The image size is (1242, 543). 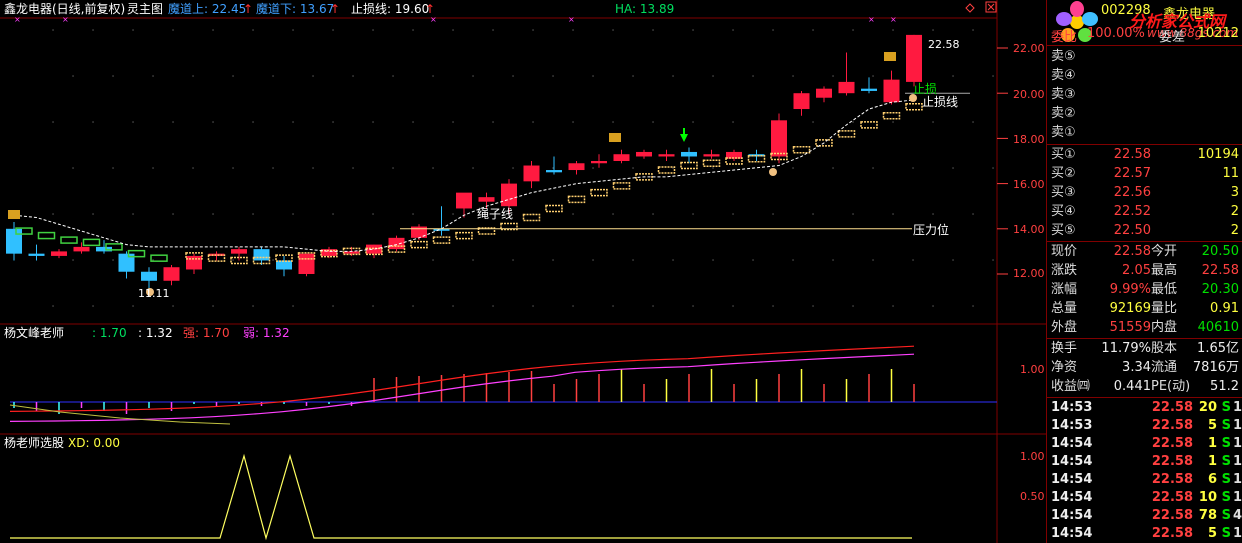 I want to click on tick-volume: 10, so click(x=1207, y=497).